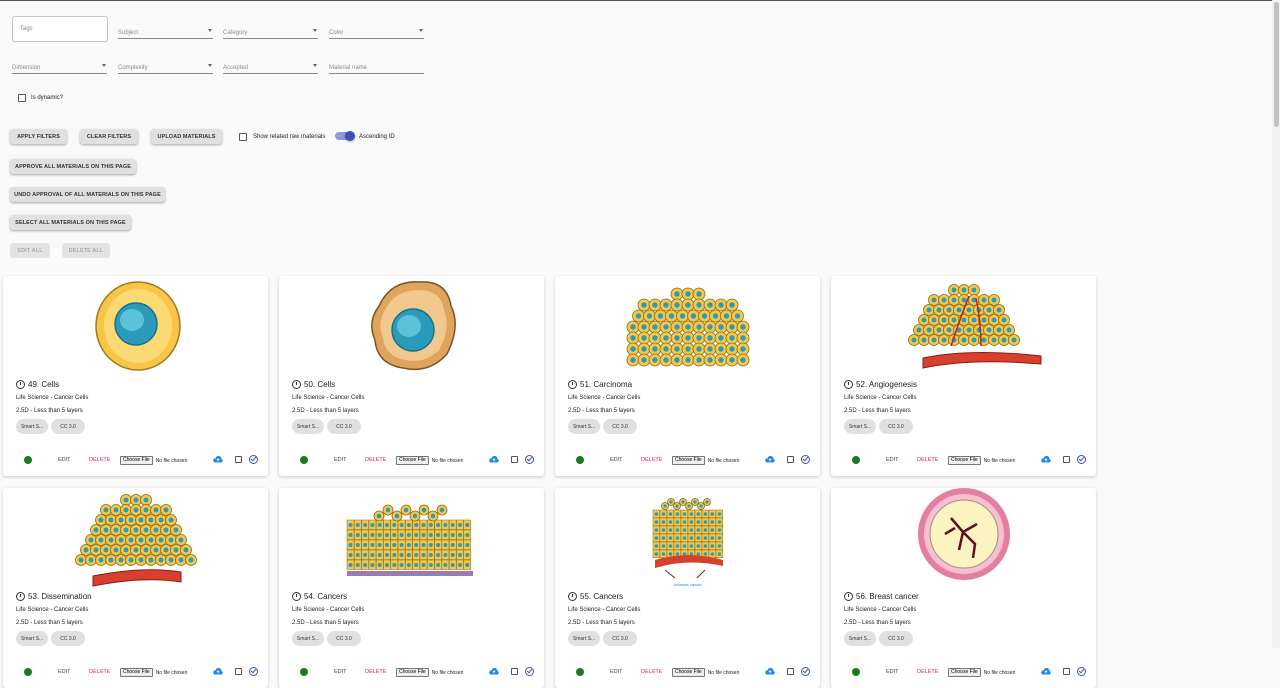 This screenshot has width=1280, height=688. Describe the element at coordinates (165, 67) in the screenshot. I see `complexity-select: Complexity` at that location.